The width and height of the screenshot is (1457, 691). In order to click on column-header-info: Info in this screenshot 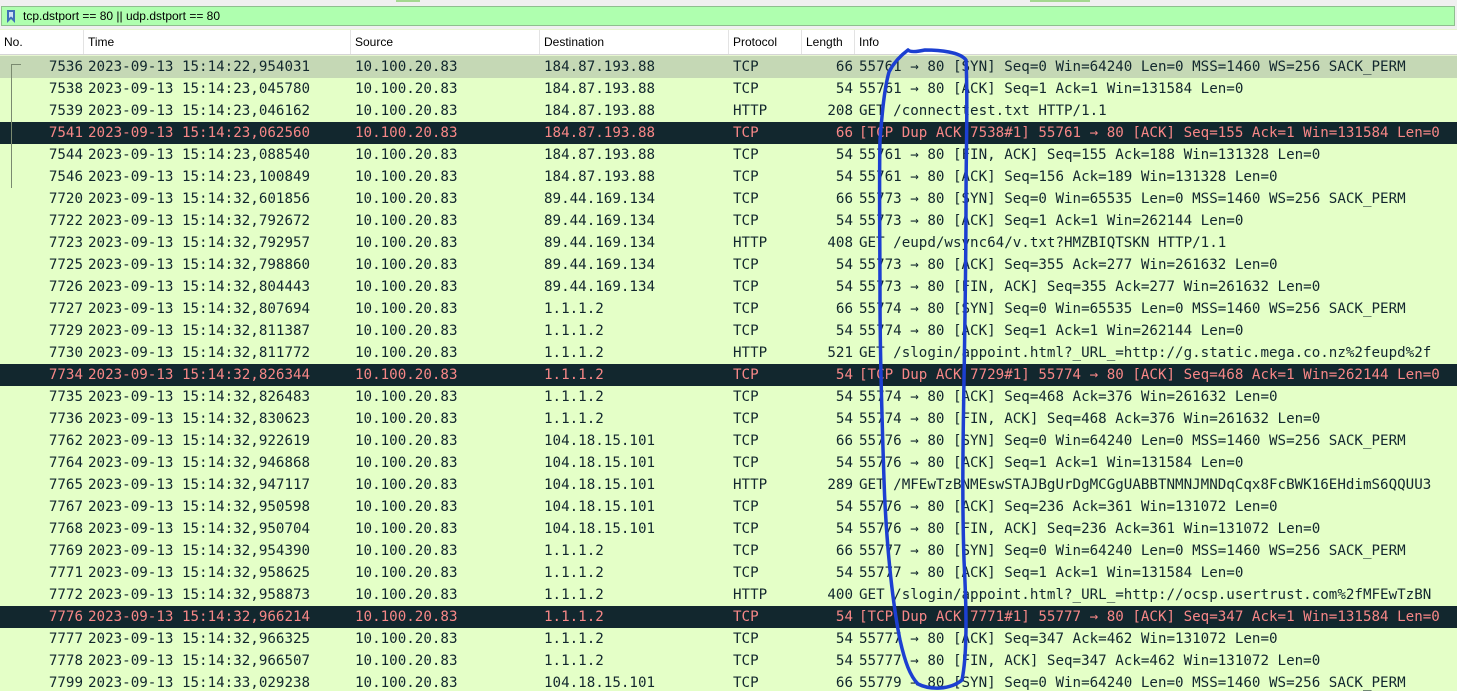, I will do `click(1156, 42)`.